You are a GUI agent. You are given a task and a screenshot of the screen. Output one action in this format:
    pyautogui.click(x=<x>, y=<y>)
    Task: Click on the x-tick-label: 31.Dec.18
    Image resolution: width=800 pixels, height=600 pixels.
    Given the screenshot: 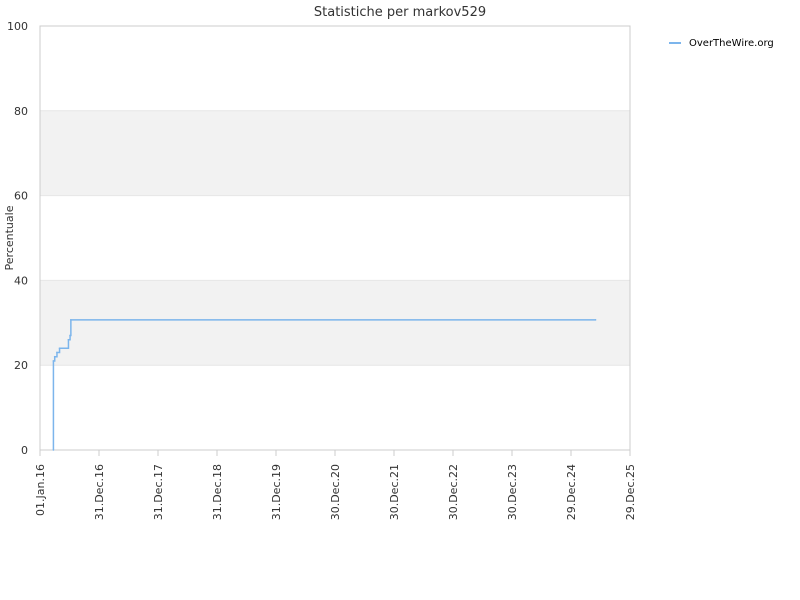 What is the action you would take?
    pyautogui.click(x=217, y=492)
    